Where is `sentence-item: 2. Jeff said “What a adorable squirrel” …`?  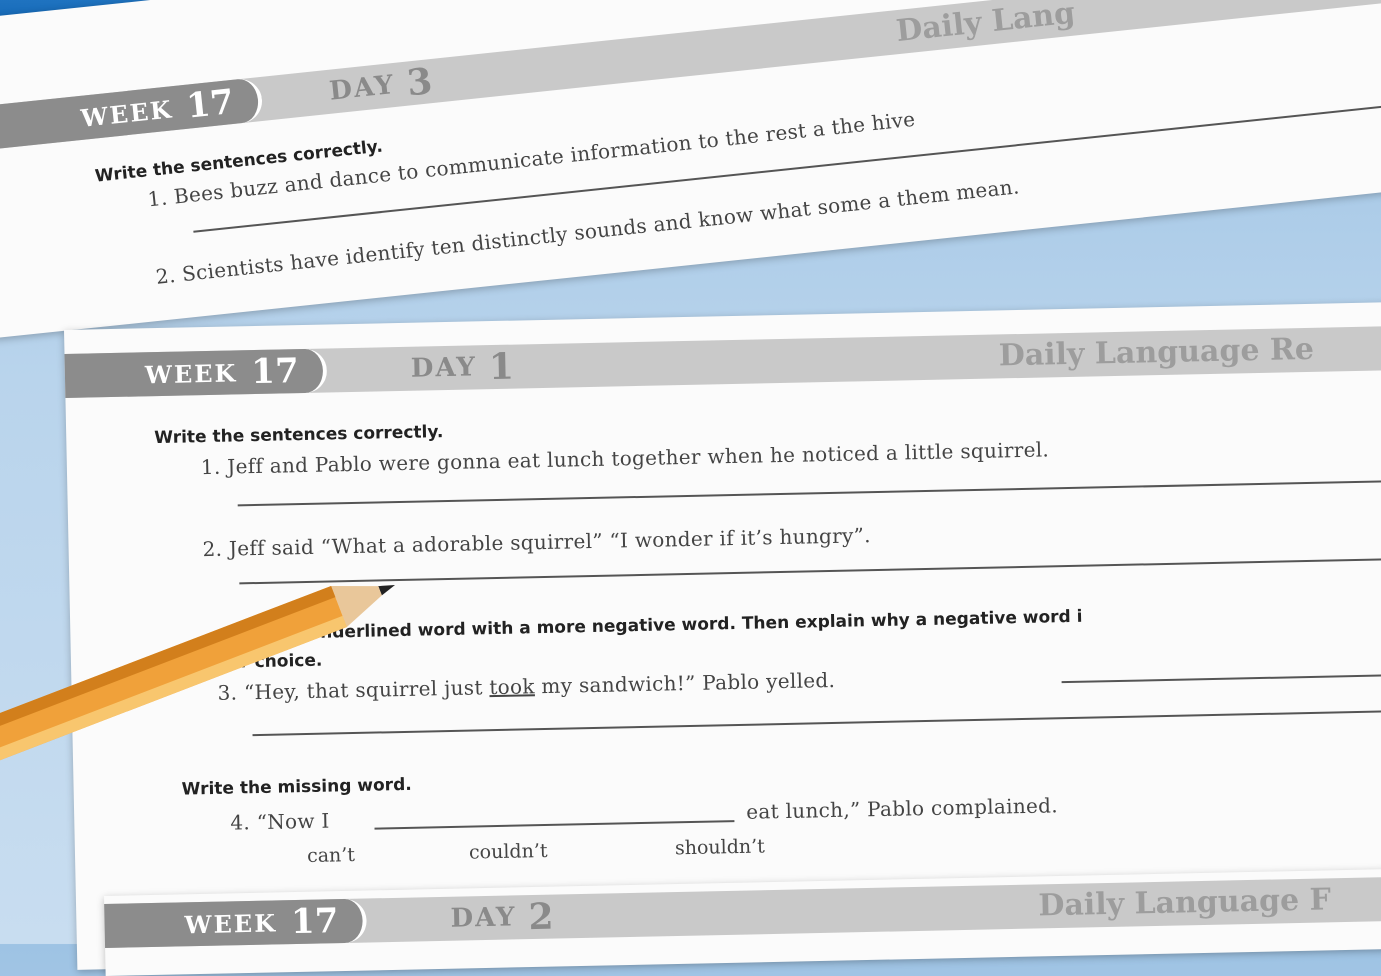
sentence-item: 2. Jeff said “What a adorable squirrel” … is located at coordinates (537, 542).